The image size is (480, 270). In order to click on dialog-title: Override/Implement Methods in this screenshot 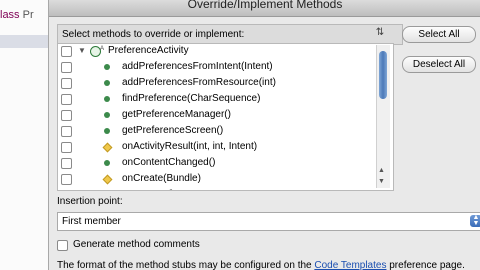, I will do `click(265, 5)`.